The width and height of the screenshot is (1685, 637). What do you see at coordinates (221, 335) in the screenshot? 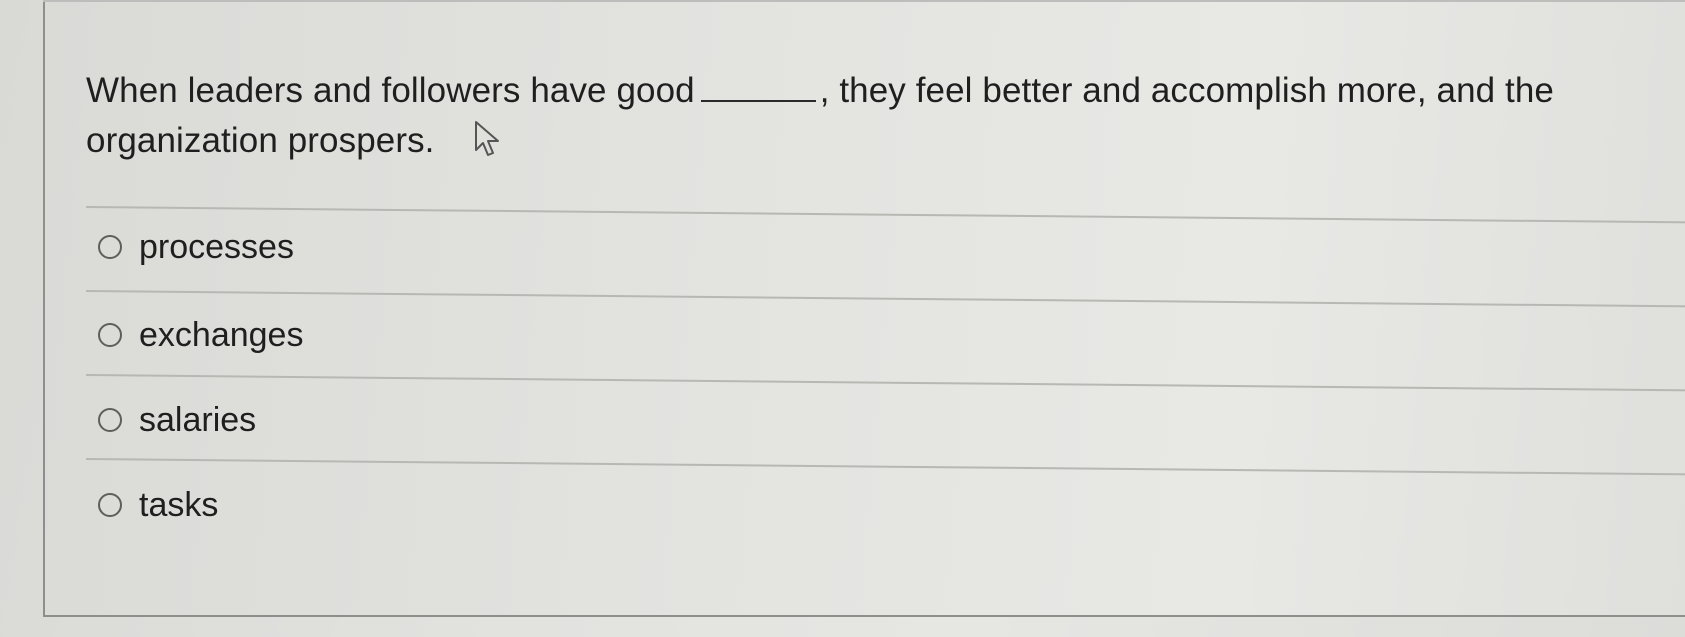
I see `option-label: exchanges` at bounding box center [221, 335].